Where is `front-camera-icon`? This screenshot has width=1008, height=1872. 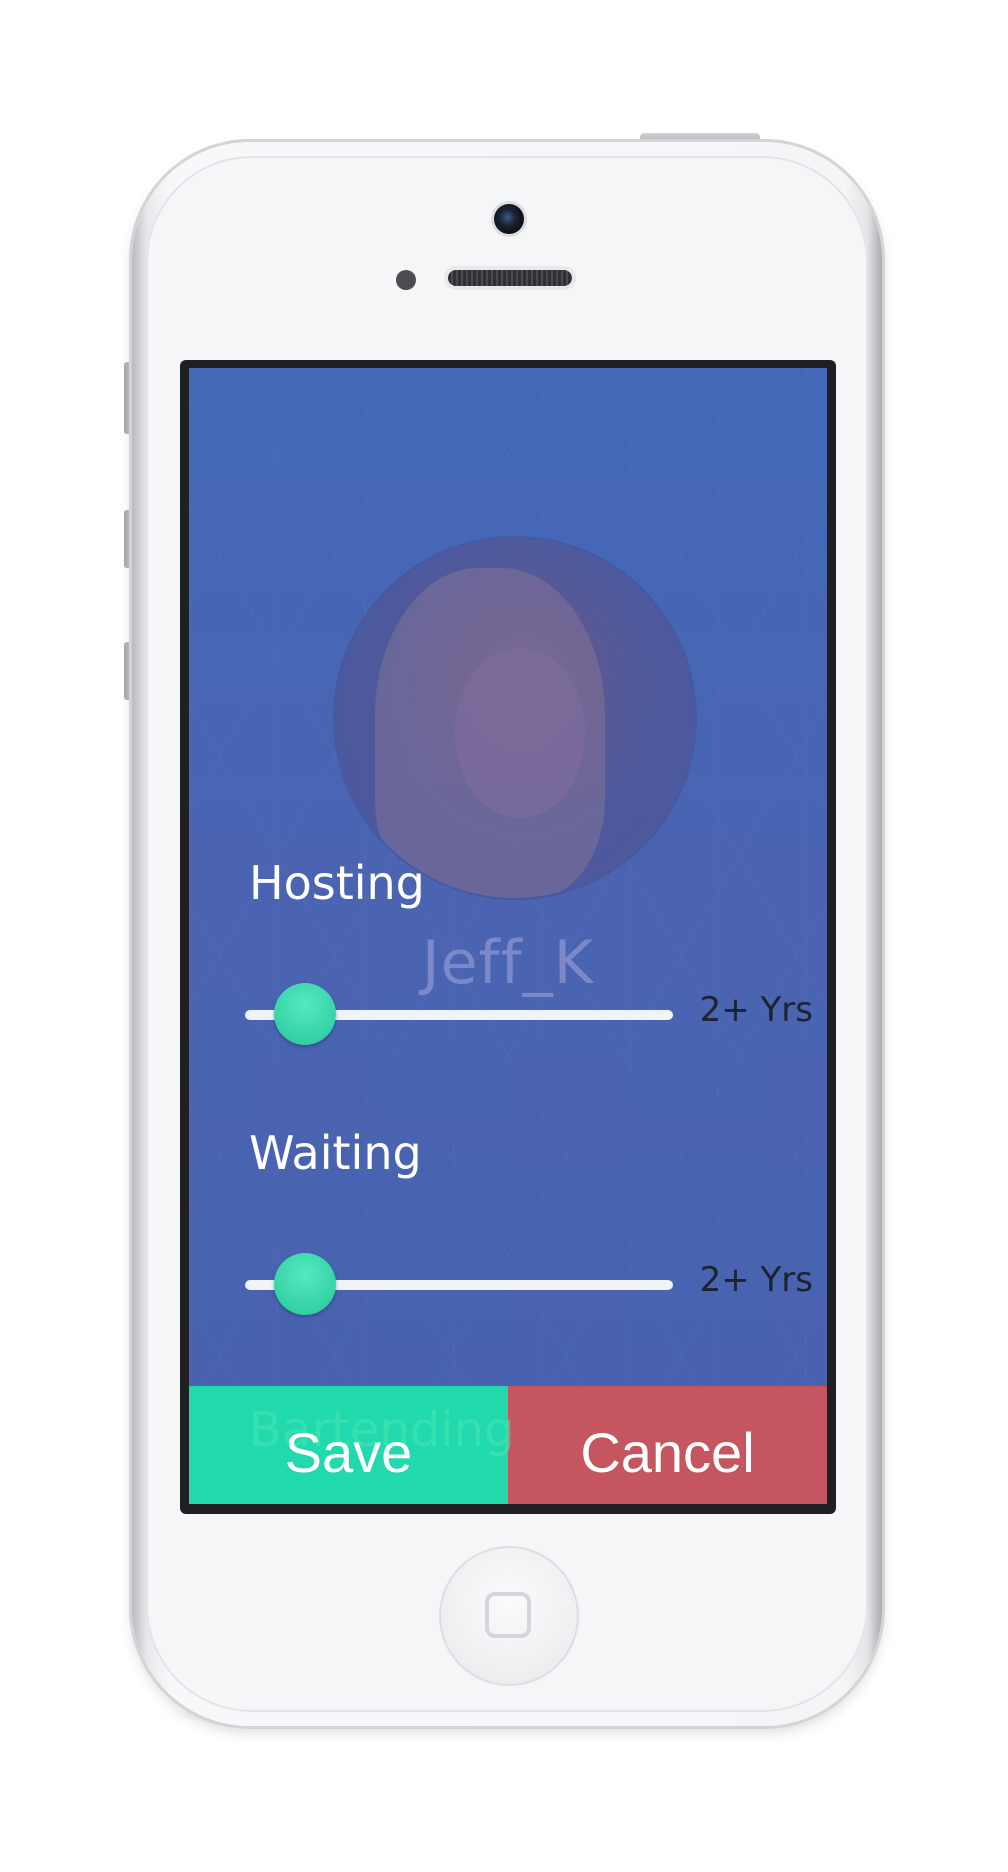 front-camera-icon is located at coordinates (509, 219).